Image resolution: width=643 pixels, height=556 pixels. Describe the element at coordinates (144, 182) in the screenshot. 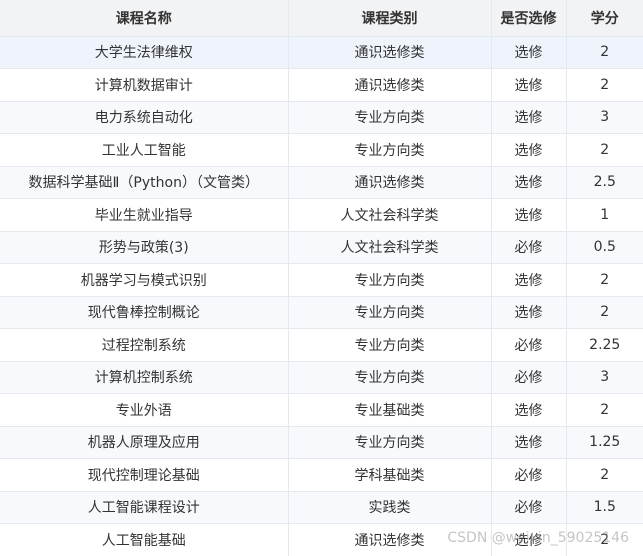

I see `cell-course-name: 数据科学基础Ⅱ（Python）（文管类）` at that location.